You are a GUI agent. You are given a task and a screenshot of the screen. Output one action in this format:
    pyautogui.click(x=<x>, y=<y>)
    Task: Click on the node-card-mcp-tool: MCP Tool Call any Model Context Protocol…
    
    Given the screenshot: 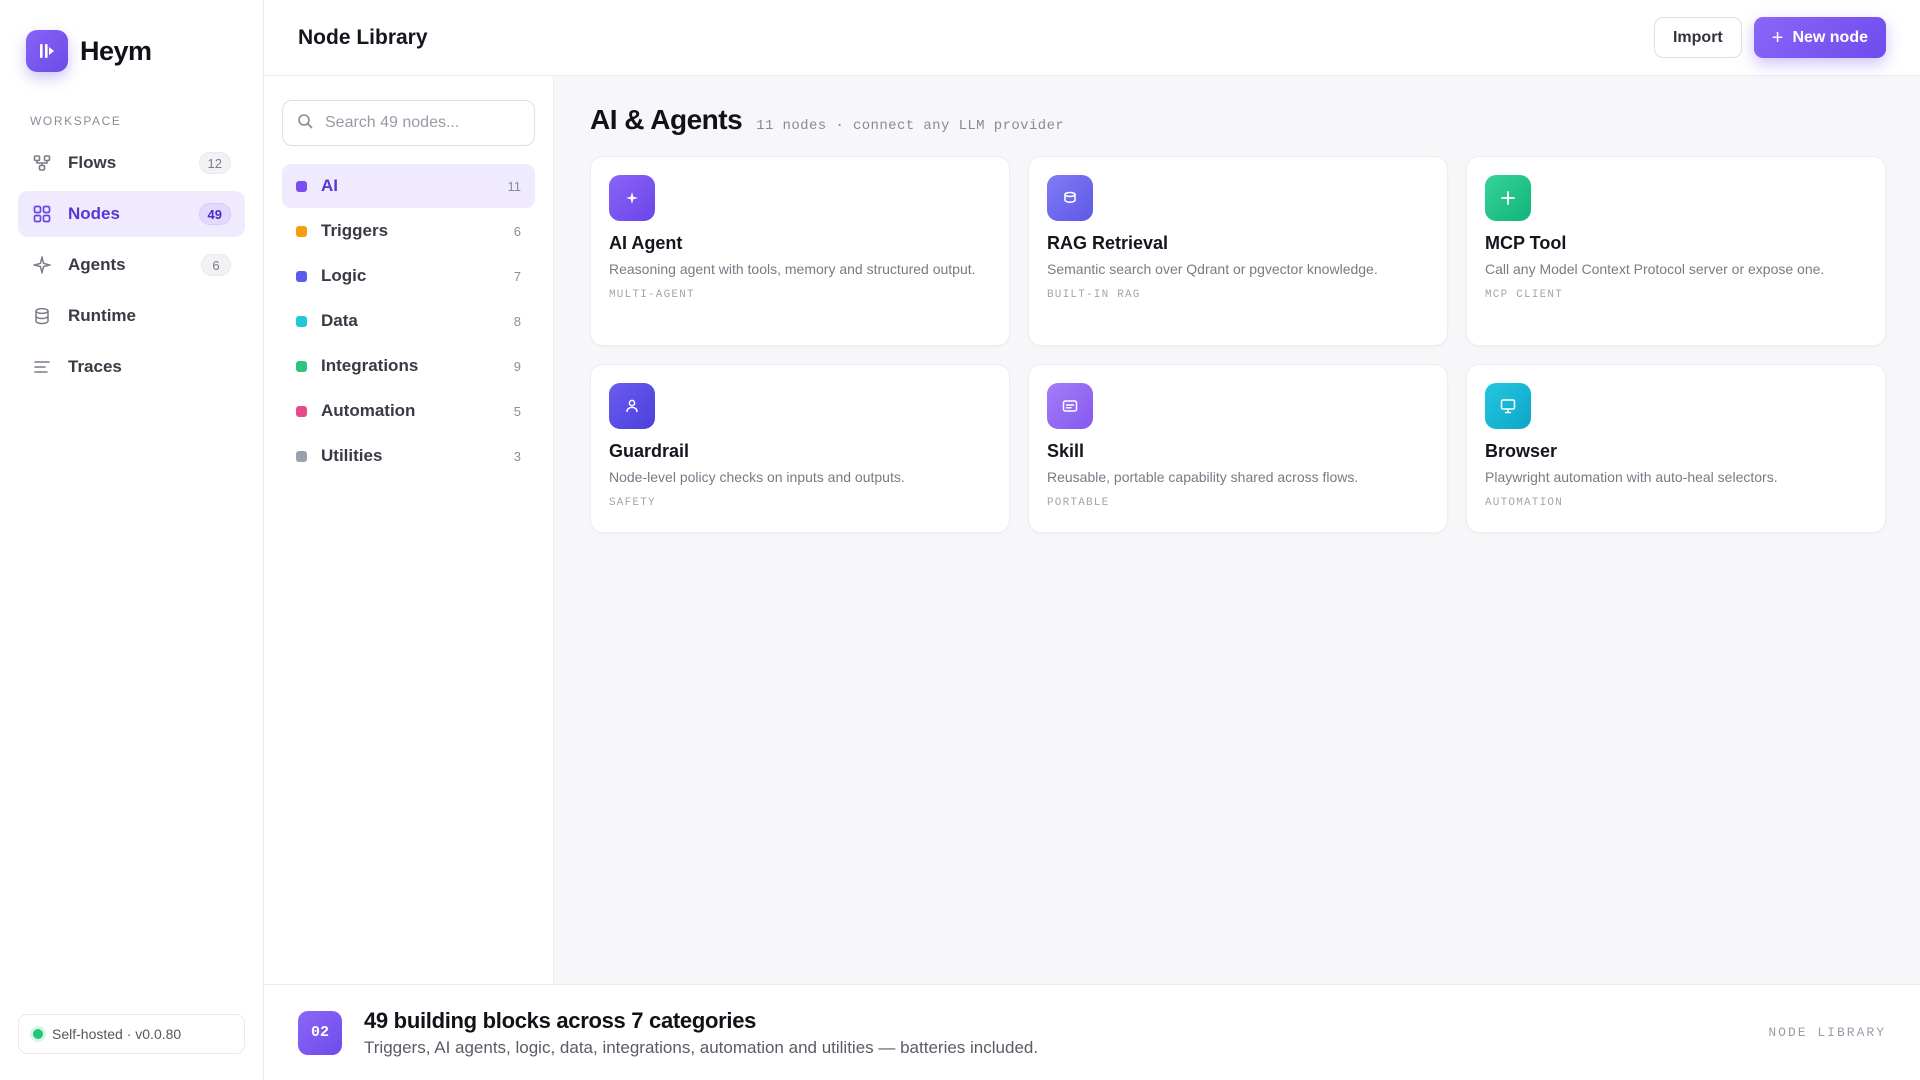 What is the action you would take?
    pyautogui.click(x=1676, y=251)
    